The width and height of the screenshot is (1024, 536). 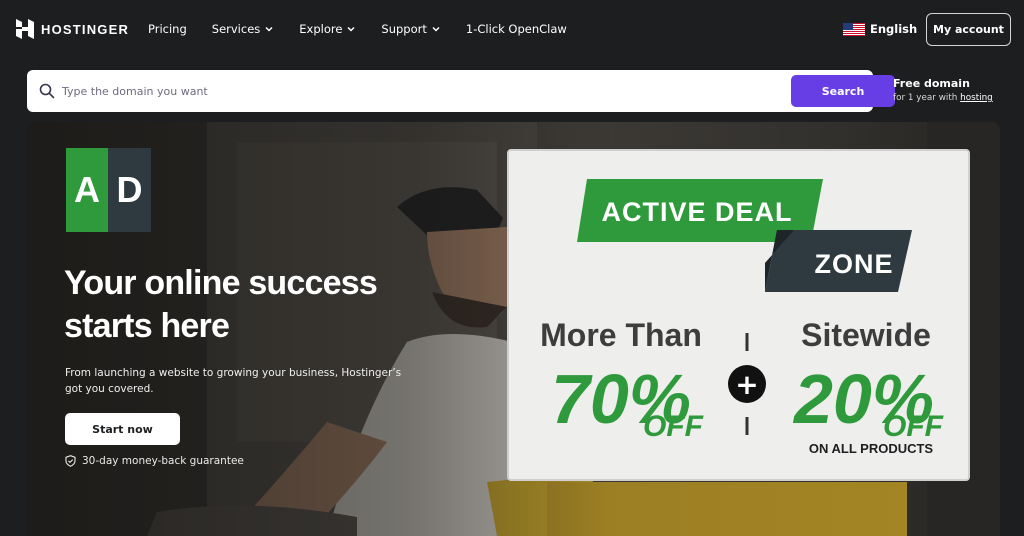 I want to click on free-domain-title: Free domain, so click(x=931, y=83).